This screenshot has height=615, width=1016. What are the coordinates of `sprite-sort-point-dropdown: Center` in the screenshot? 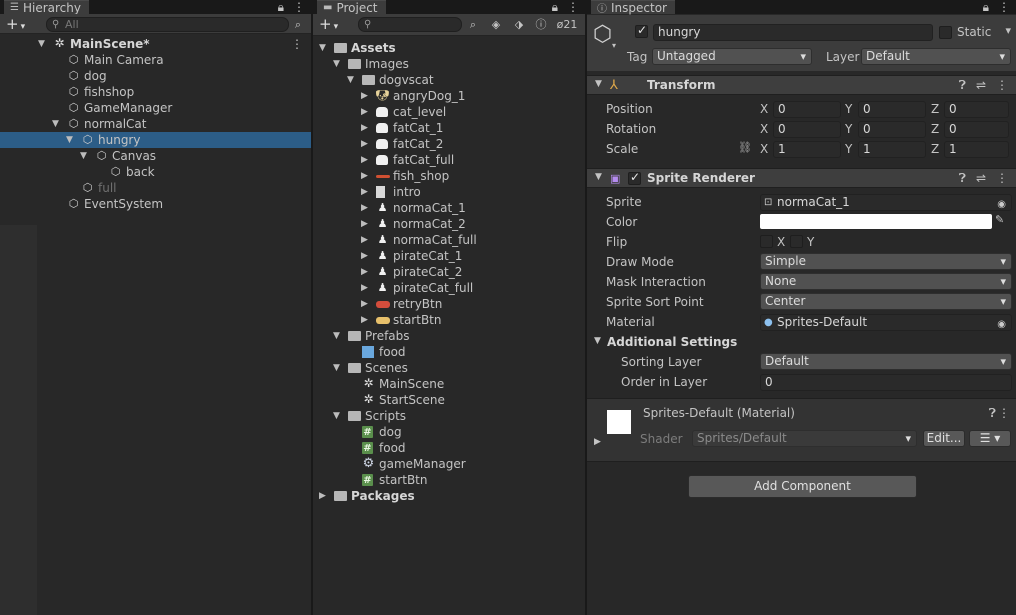 It's located at (886, 301).